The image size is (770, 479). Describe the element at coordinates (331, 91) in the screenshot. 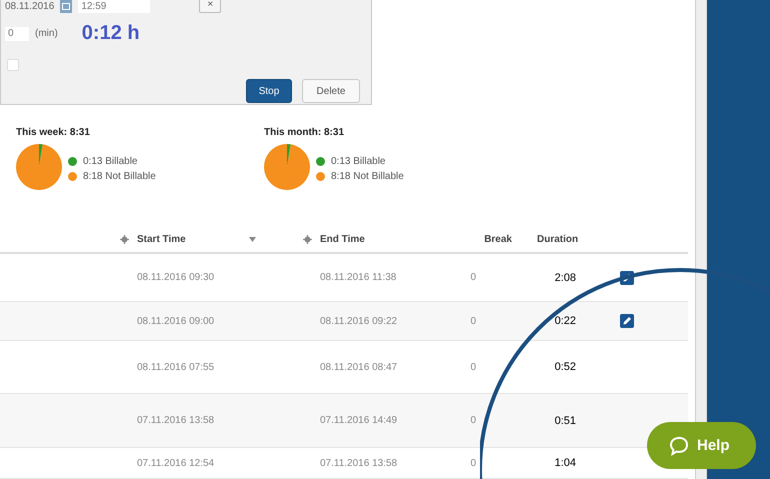

I see `delete-button: Delete` at that location.